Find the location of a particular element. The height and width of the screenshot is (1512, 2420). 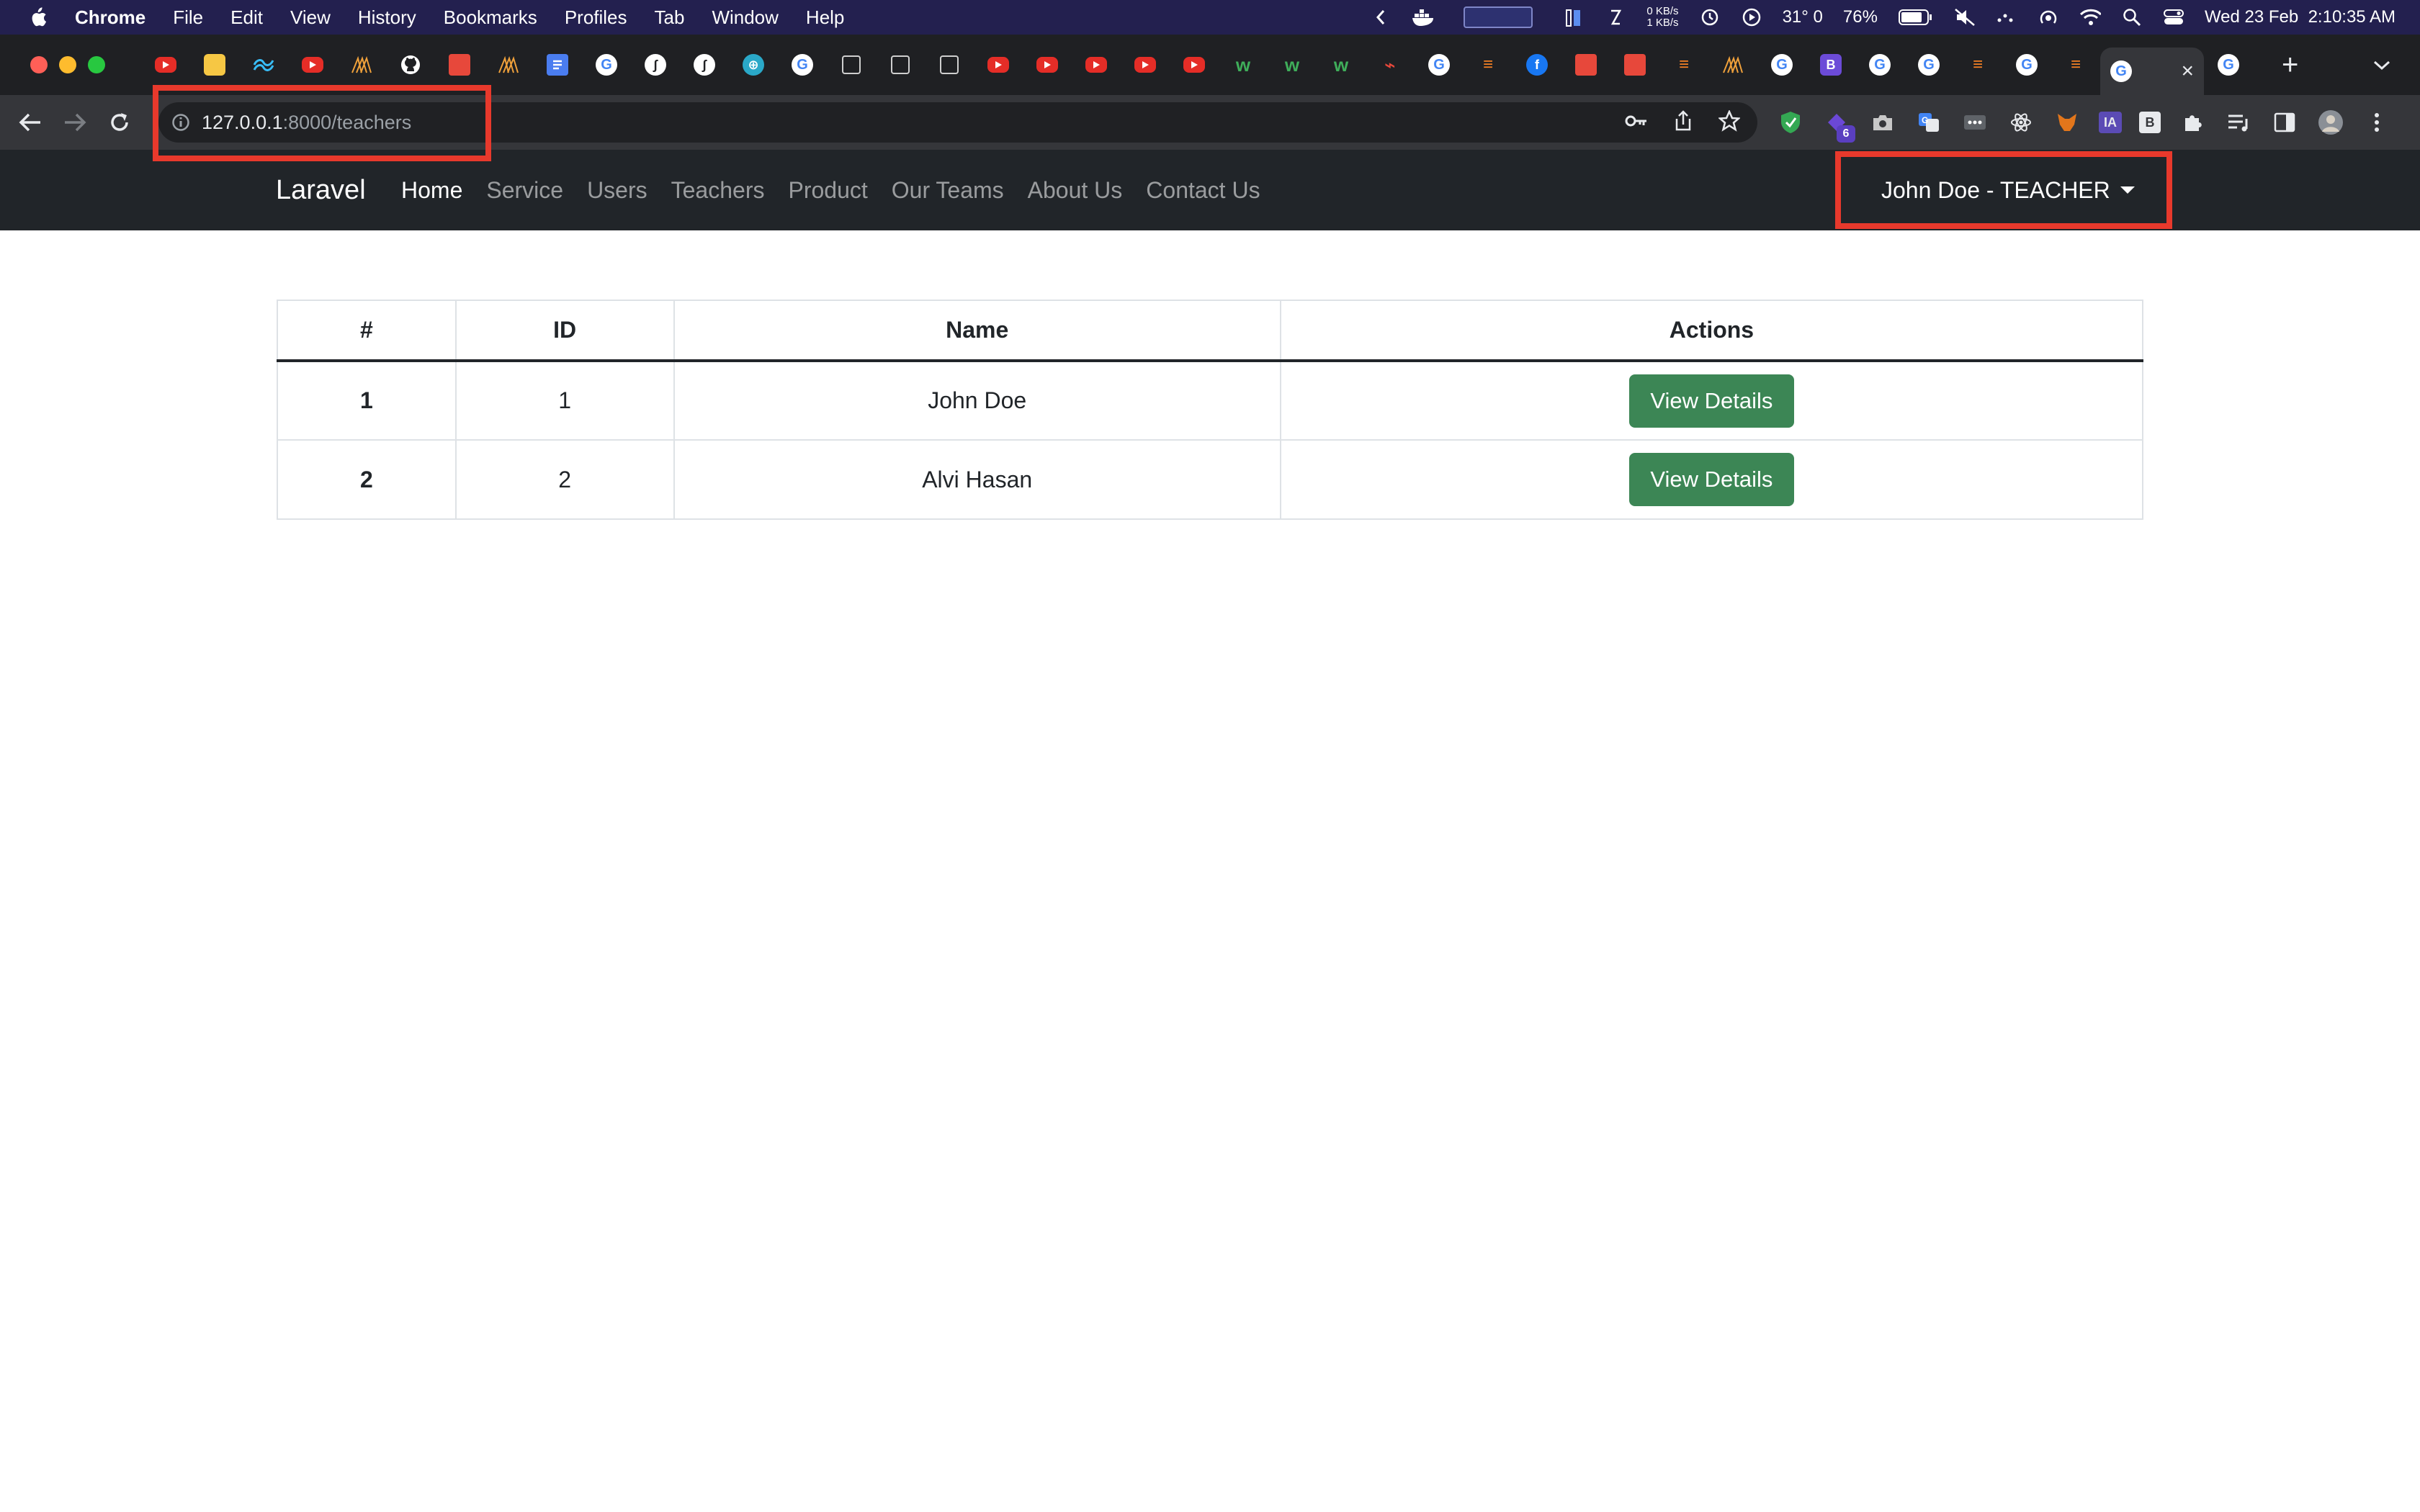

share-icon is located at coordinates (1683, 122).